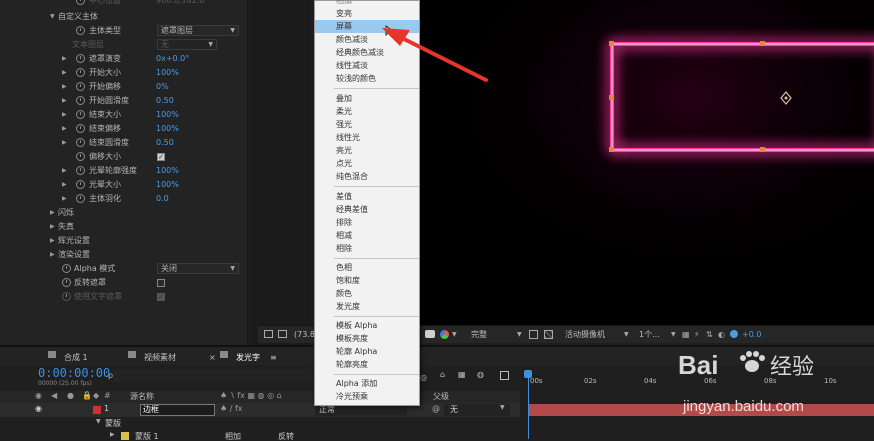 Image resolution: width=874 pixels, height=441 pixels. Describe the element at coordinates (260, 424) in the screenshot. I see `masks-group-row: ▼ 蒙版` at that location.